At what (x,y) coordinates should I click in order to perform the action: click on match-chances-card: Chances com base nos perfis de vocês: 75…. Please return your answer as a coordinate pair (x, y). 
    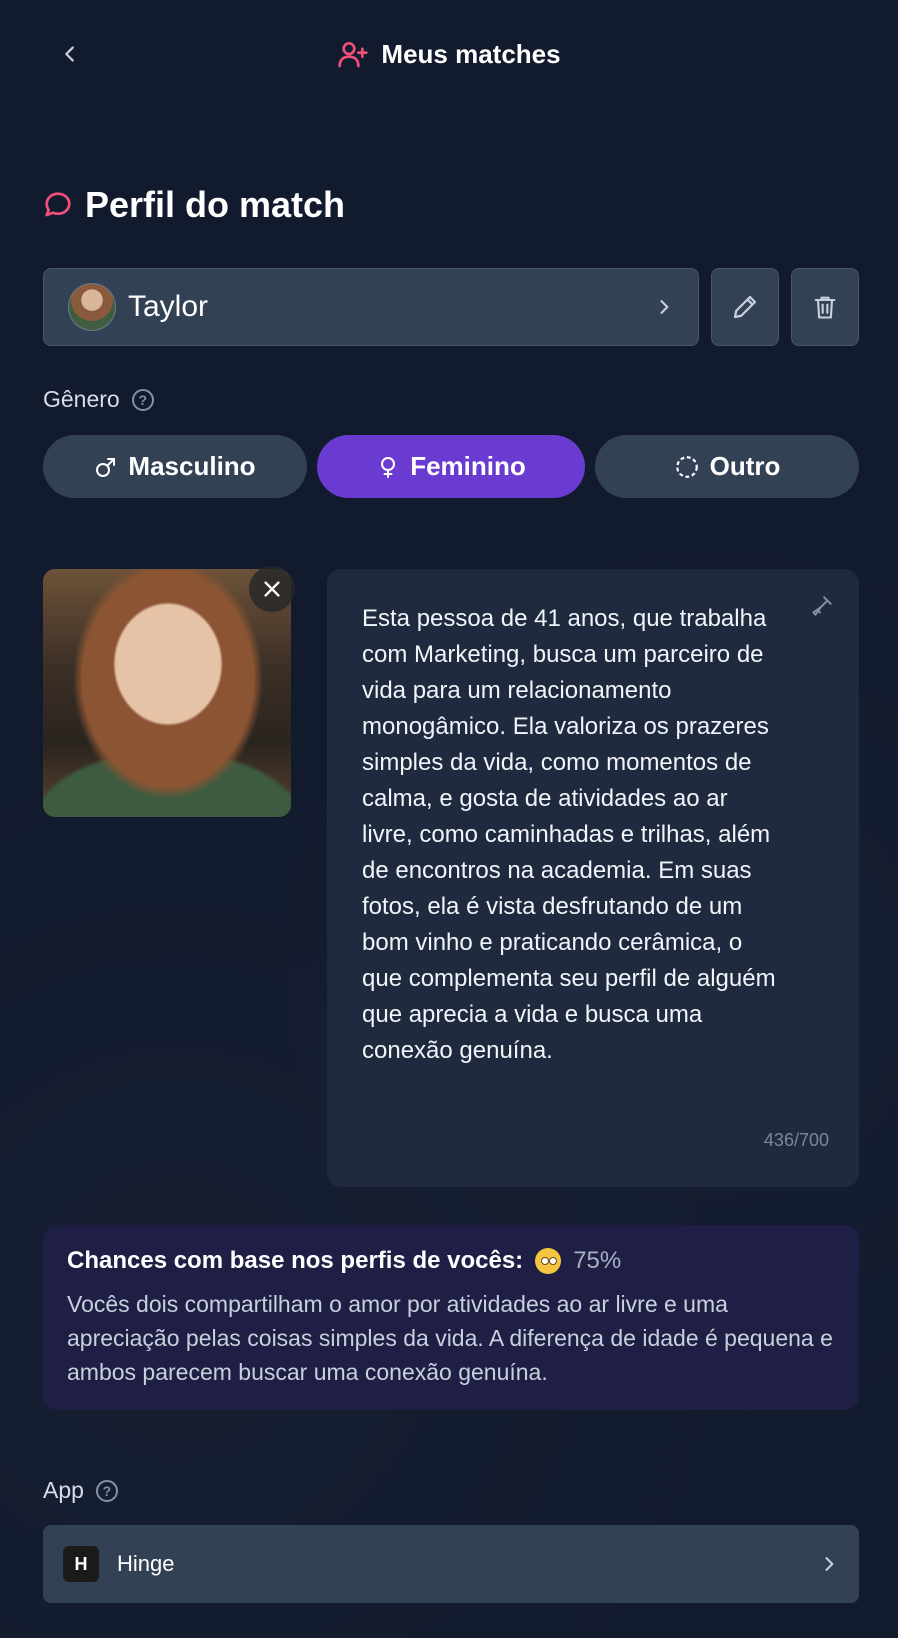
    Looking at the image, I should click on (451, 1317).